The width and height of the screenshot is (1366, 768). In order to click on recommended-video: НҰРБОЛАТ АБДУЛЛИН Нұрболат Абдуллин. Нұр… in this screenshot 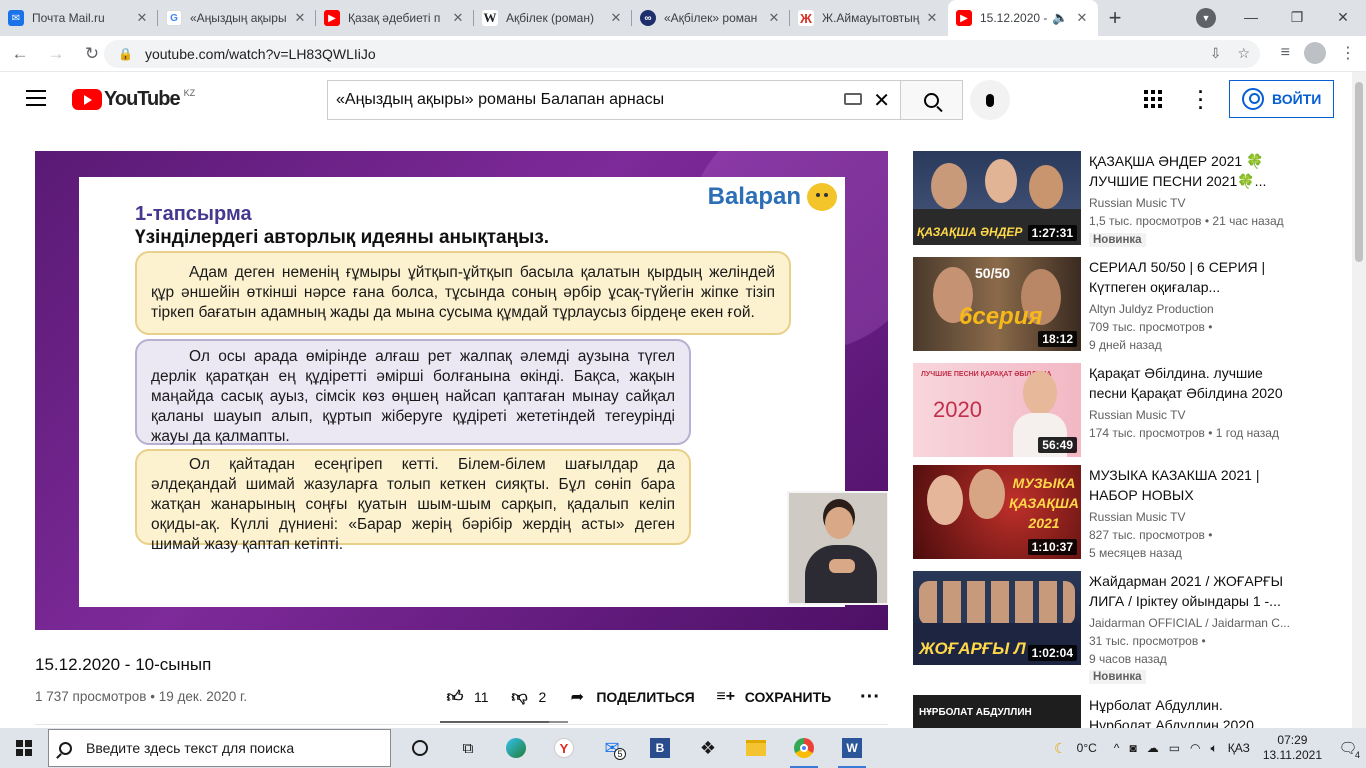, I will do `click(1123, 711)`.